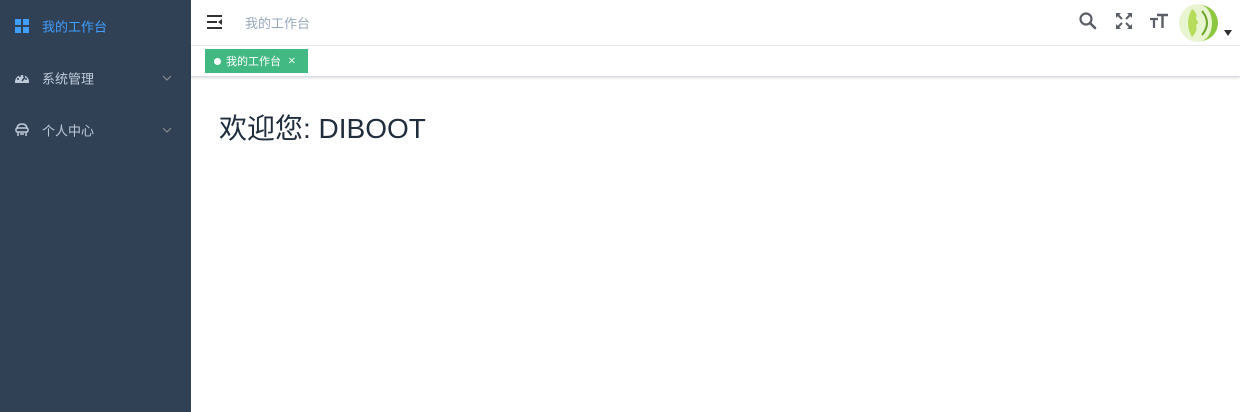 The height and width of the screenshot is (412, 1240). What do you see at coordinates (715, 61) in the screenshot?
I see `tags-view: 我的工作台 ×` at bounding box center [715, 61].